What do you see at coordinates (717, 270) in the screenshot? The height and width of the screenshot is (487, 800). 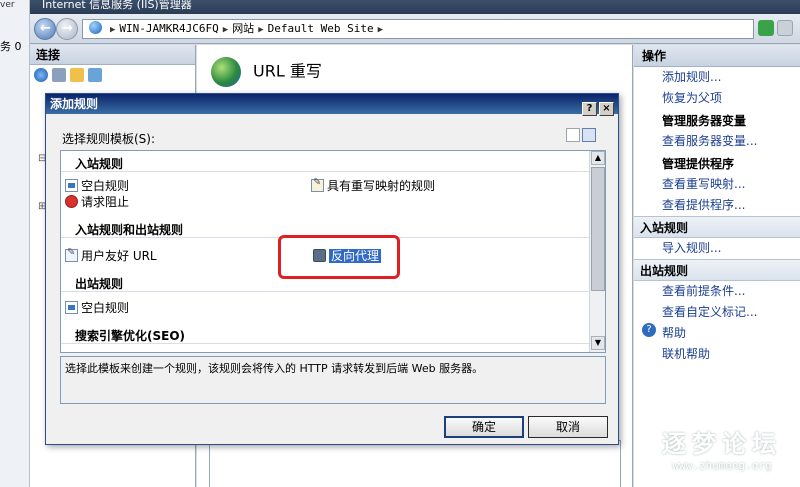 I see `outbound-rules-section: 出站规则` at bounding box center [717, 270].